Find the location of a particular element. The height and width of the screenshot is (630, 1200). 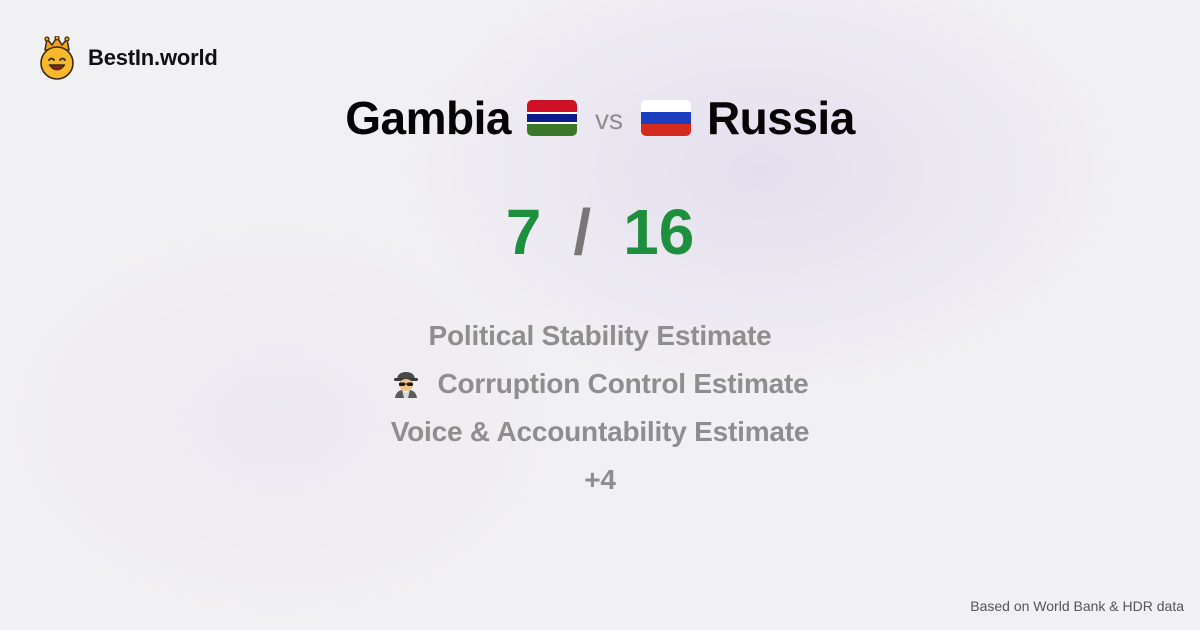

vs-label: vs is located at coordinates (608, 119).